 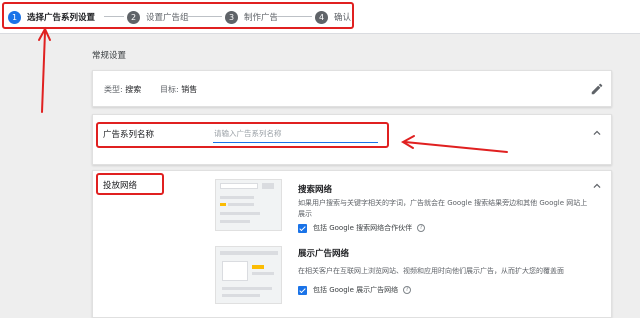 I want to click on ad-badge-graphic, so click(x=223, y=204).